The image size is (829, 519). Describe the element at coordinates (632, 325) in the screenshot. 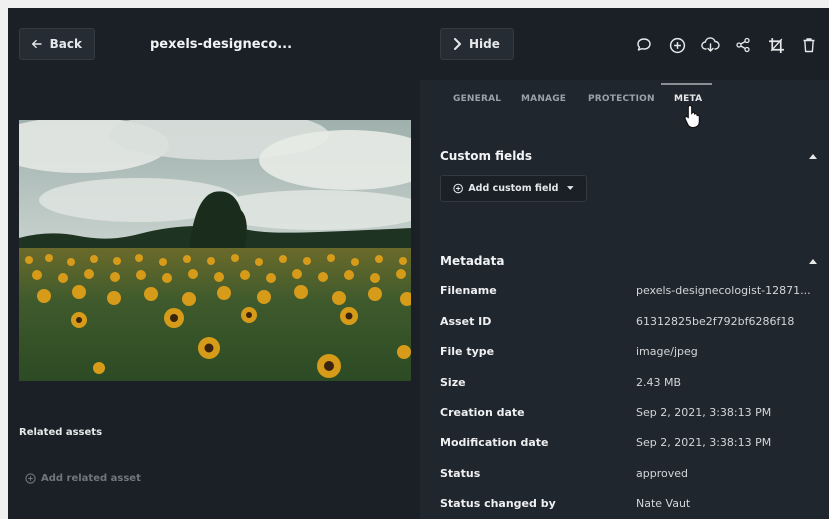

I see `metadata-row: Asset ID 61312825be2f792bf6286f18` at that location.